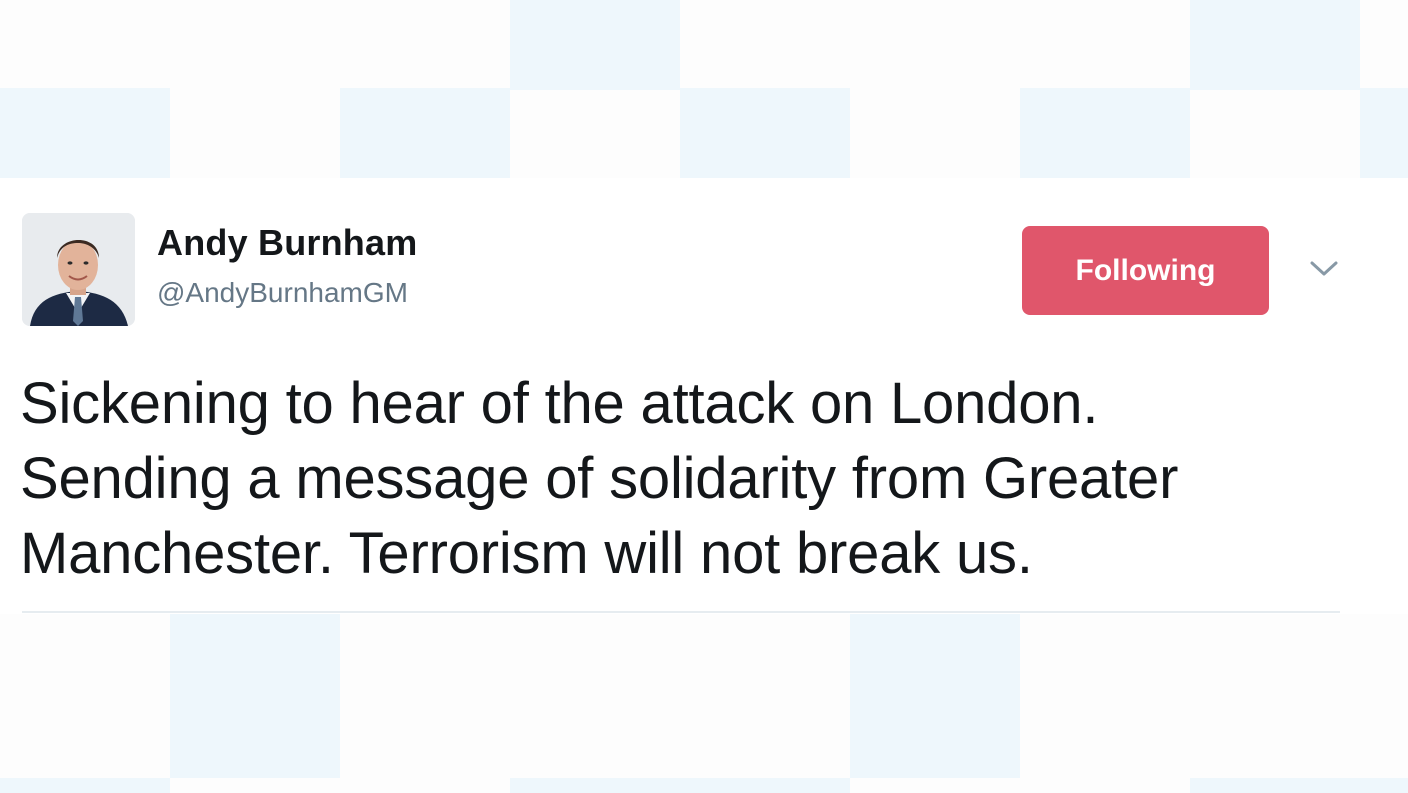 The height and width of the screenshot is (793, 1408). What do you see at coordinates (1145, 270) in the screenshot?
I see `following-button: Following` at bounding box center [1145, 270].